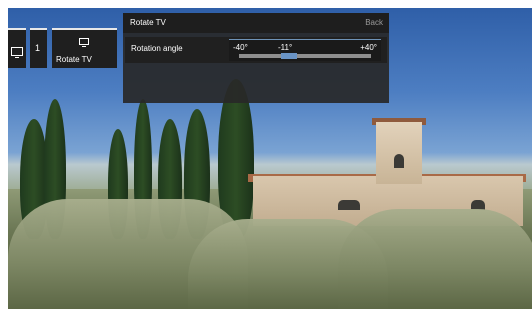 The width and height of the screenshot is (532, 309). Describe the element at coordinates (368, 47) in the screenshot. I see `slider-max-label: +40°` at that location.